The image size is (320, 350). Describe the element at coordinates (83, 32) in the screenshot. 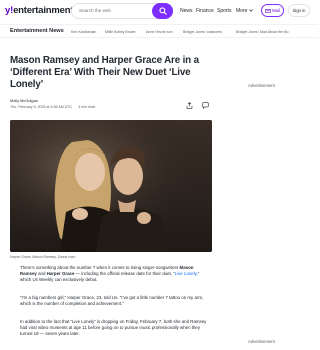

I see `trending-link: Kim Kardashian` at that location.